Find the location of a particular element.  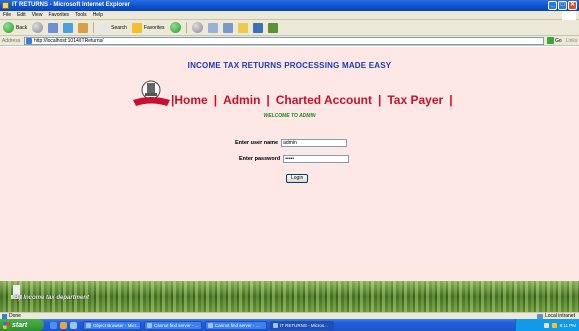

stop-icon is located at coordinates (53, 27).